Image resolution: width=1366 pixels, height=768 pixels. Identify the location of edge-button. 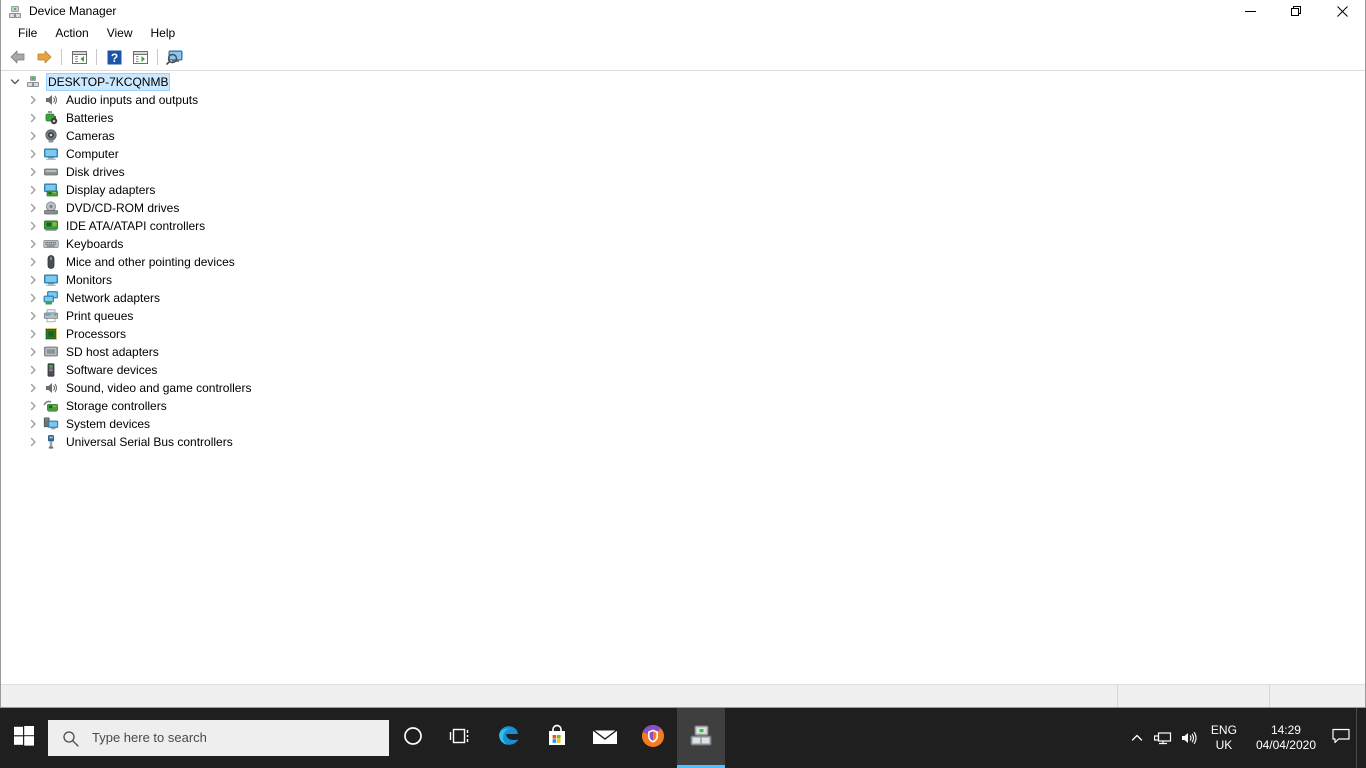
(509, 738).